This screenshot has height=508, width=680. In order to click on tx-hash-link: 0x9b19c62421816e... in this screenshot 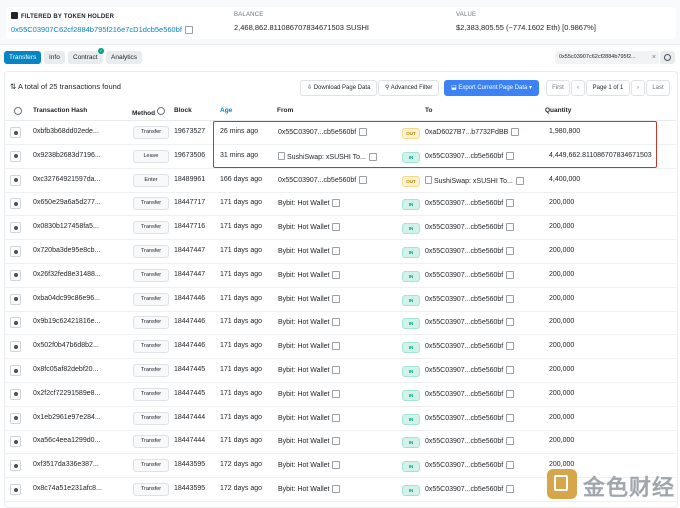, I will do `click(66, 321)`.